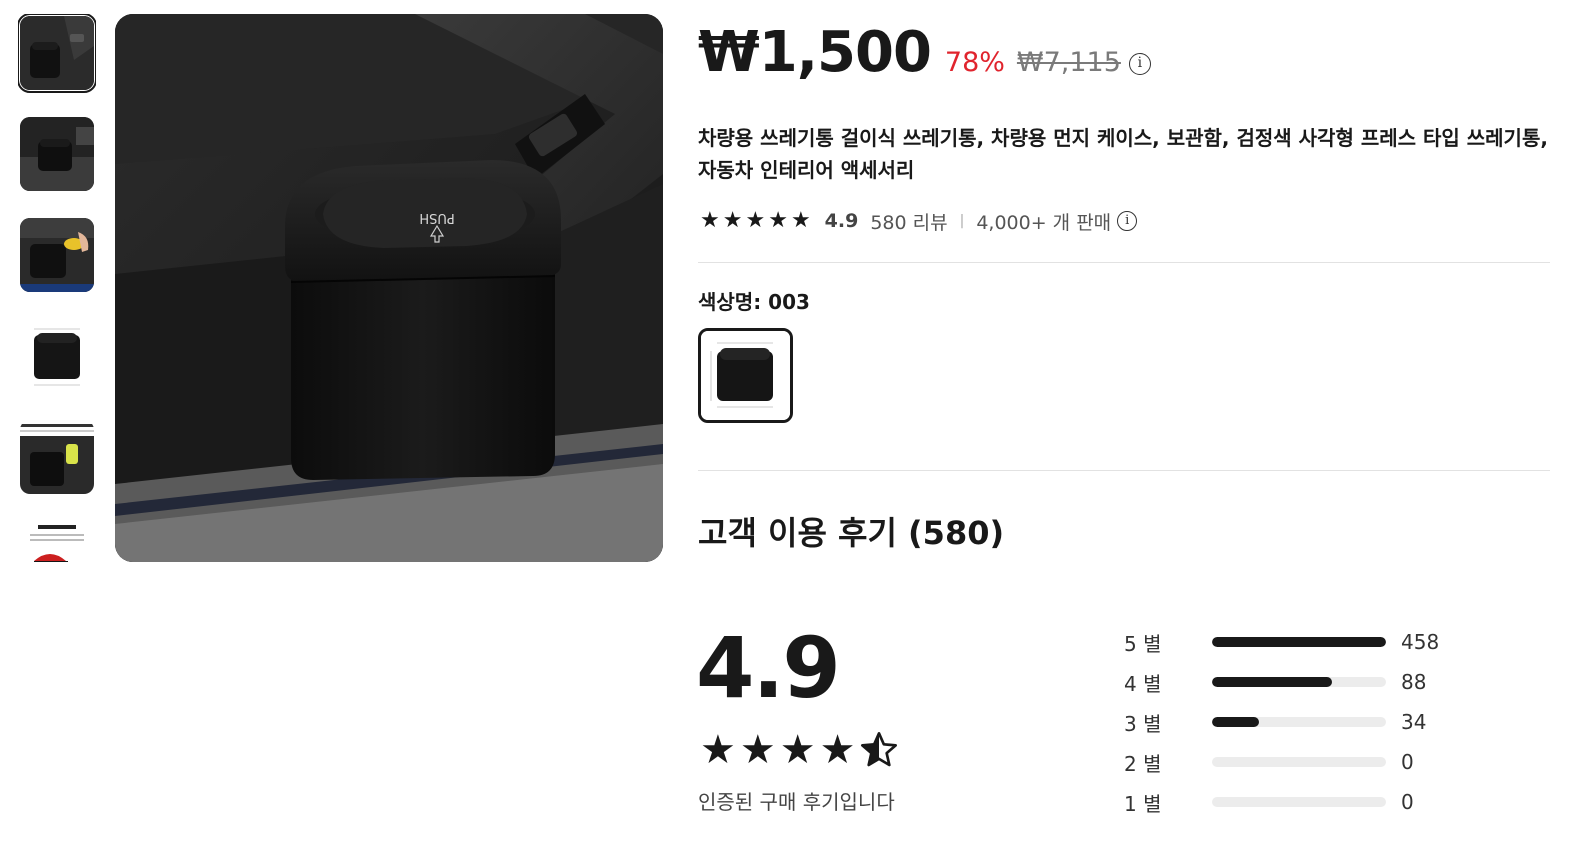  What do you see at coordinates (851, 533) in the screenshot?
I see `reviews-heading: 고객 이용 후기 (580)` at bounding box center [851, 533].